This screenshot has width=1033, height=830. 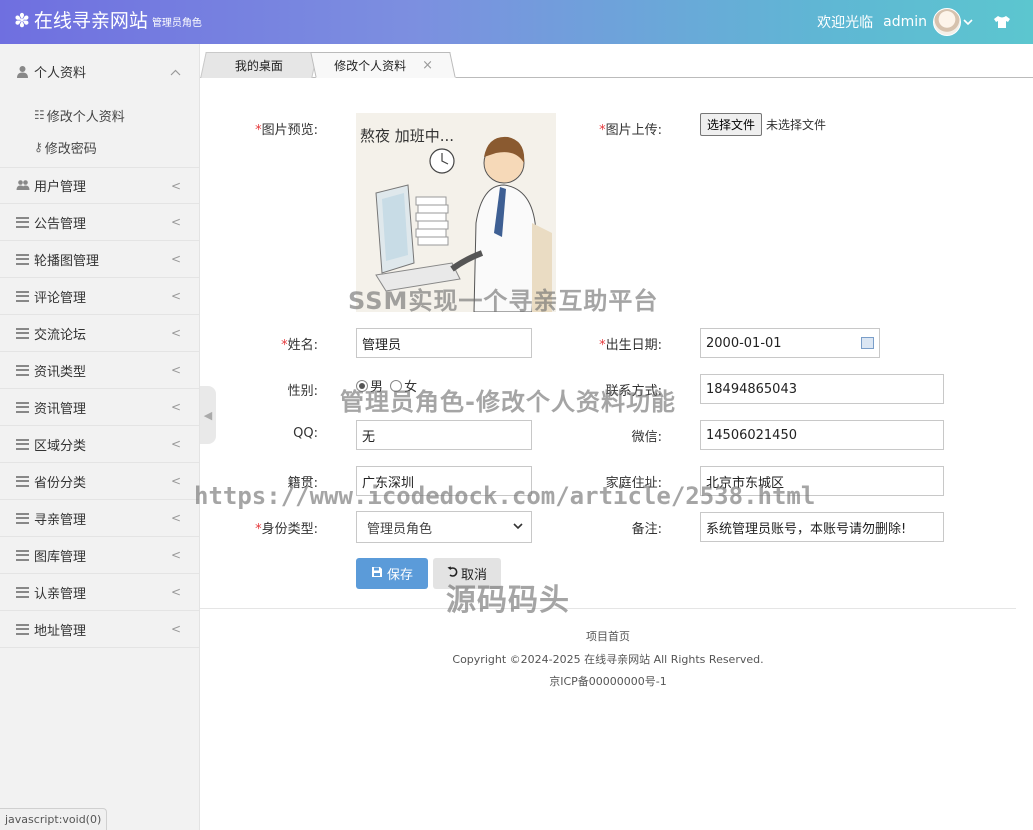 What do you see at coordinates (633, 483) in the screenshot?
I see `address-label: 家庭住址:` at bounding box center [633, 483].